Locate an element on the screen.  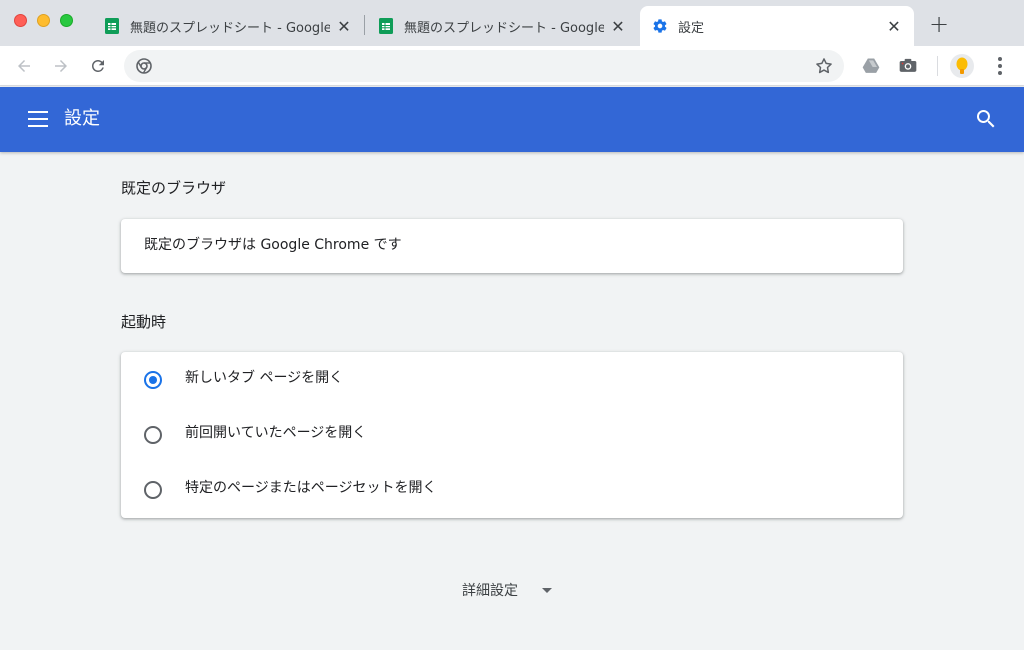
tab-title: 設定 is located at coordinates (691, 28).